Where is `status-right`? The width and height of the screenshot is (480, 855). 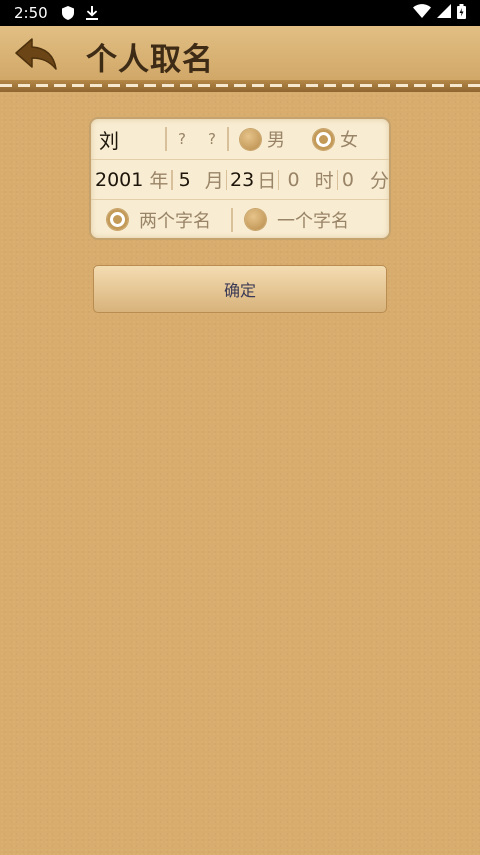 status-right is located at coordinates (439, 13).